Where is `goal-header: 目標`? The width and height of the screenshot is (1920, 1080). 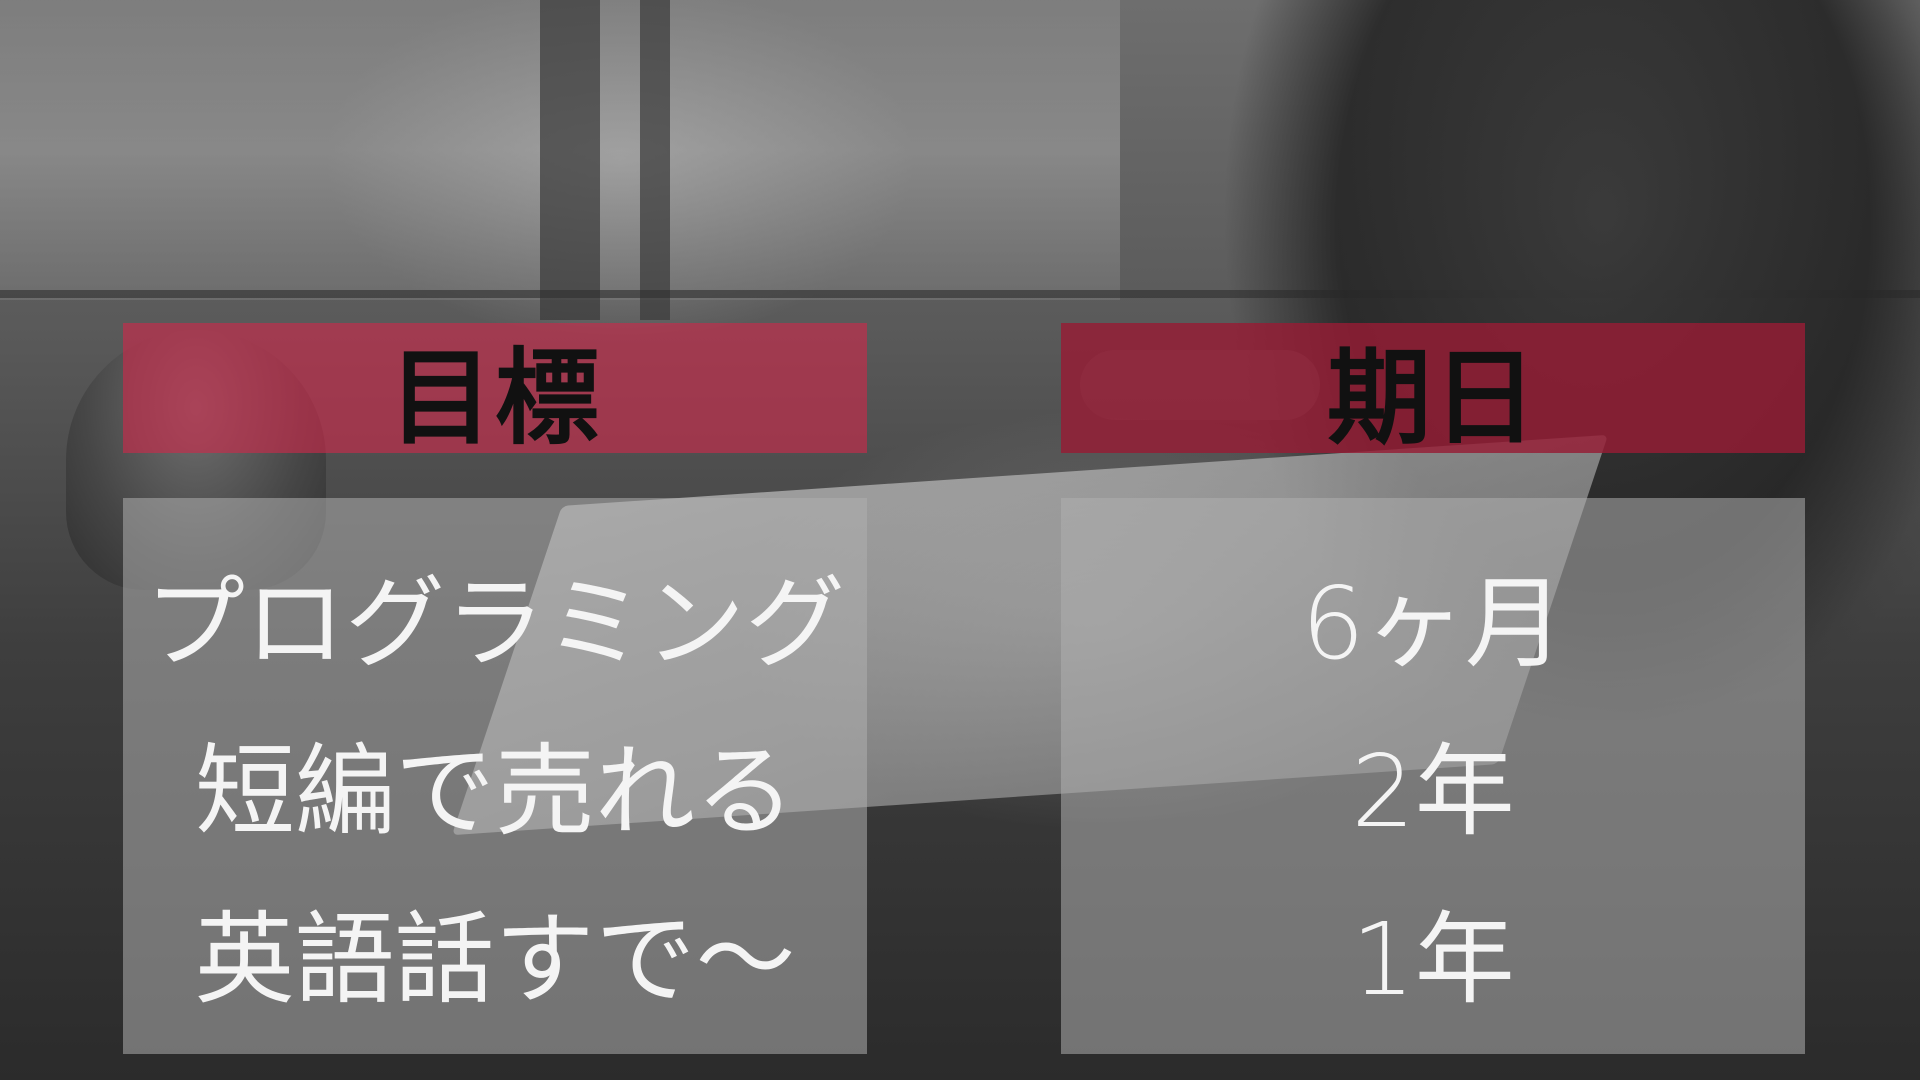 goal-header: 目標 is located at coordinates (495, 391).